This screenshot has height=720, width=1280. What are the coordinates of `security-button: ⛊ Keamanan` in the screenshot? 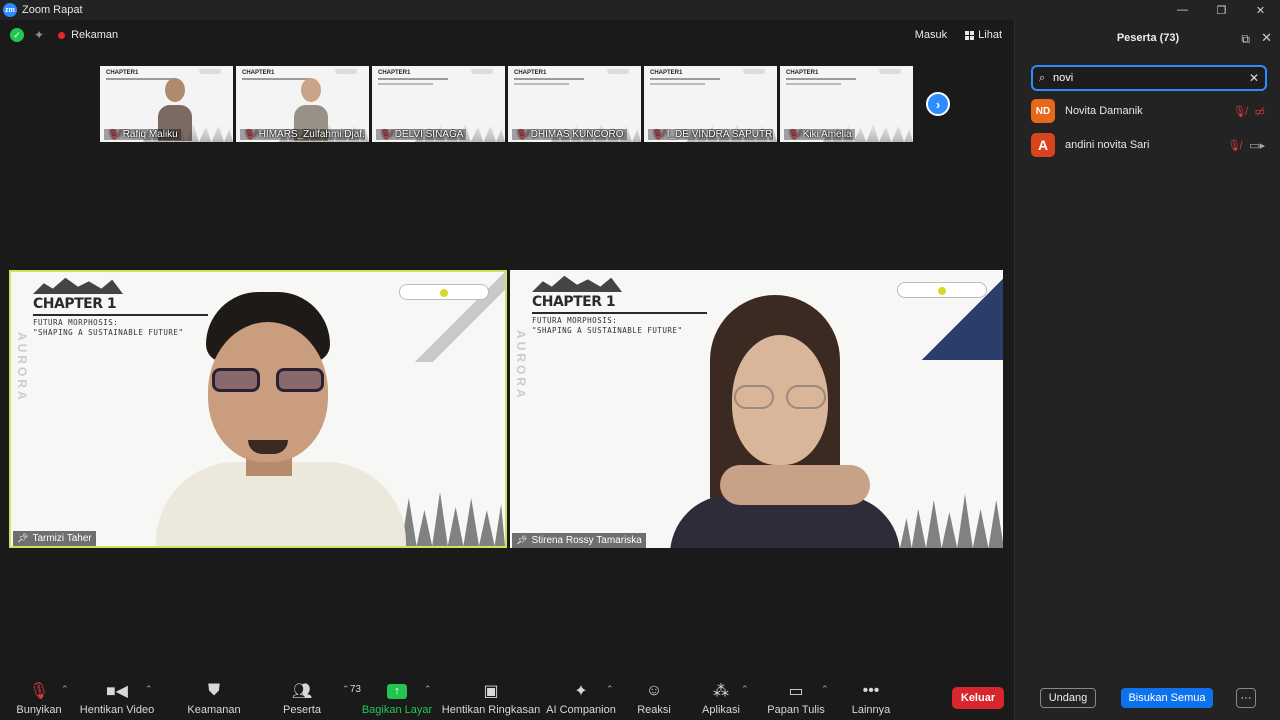 It's located at (214, 698).